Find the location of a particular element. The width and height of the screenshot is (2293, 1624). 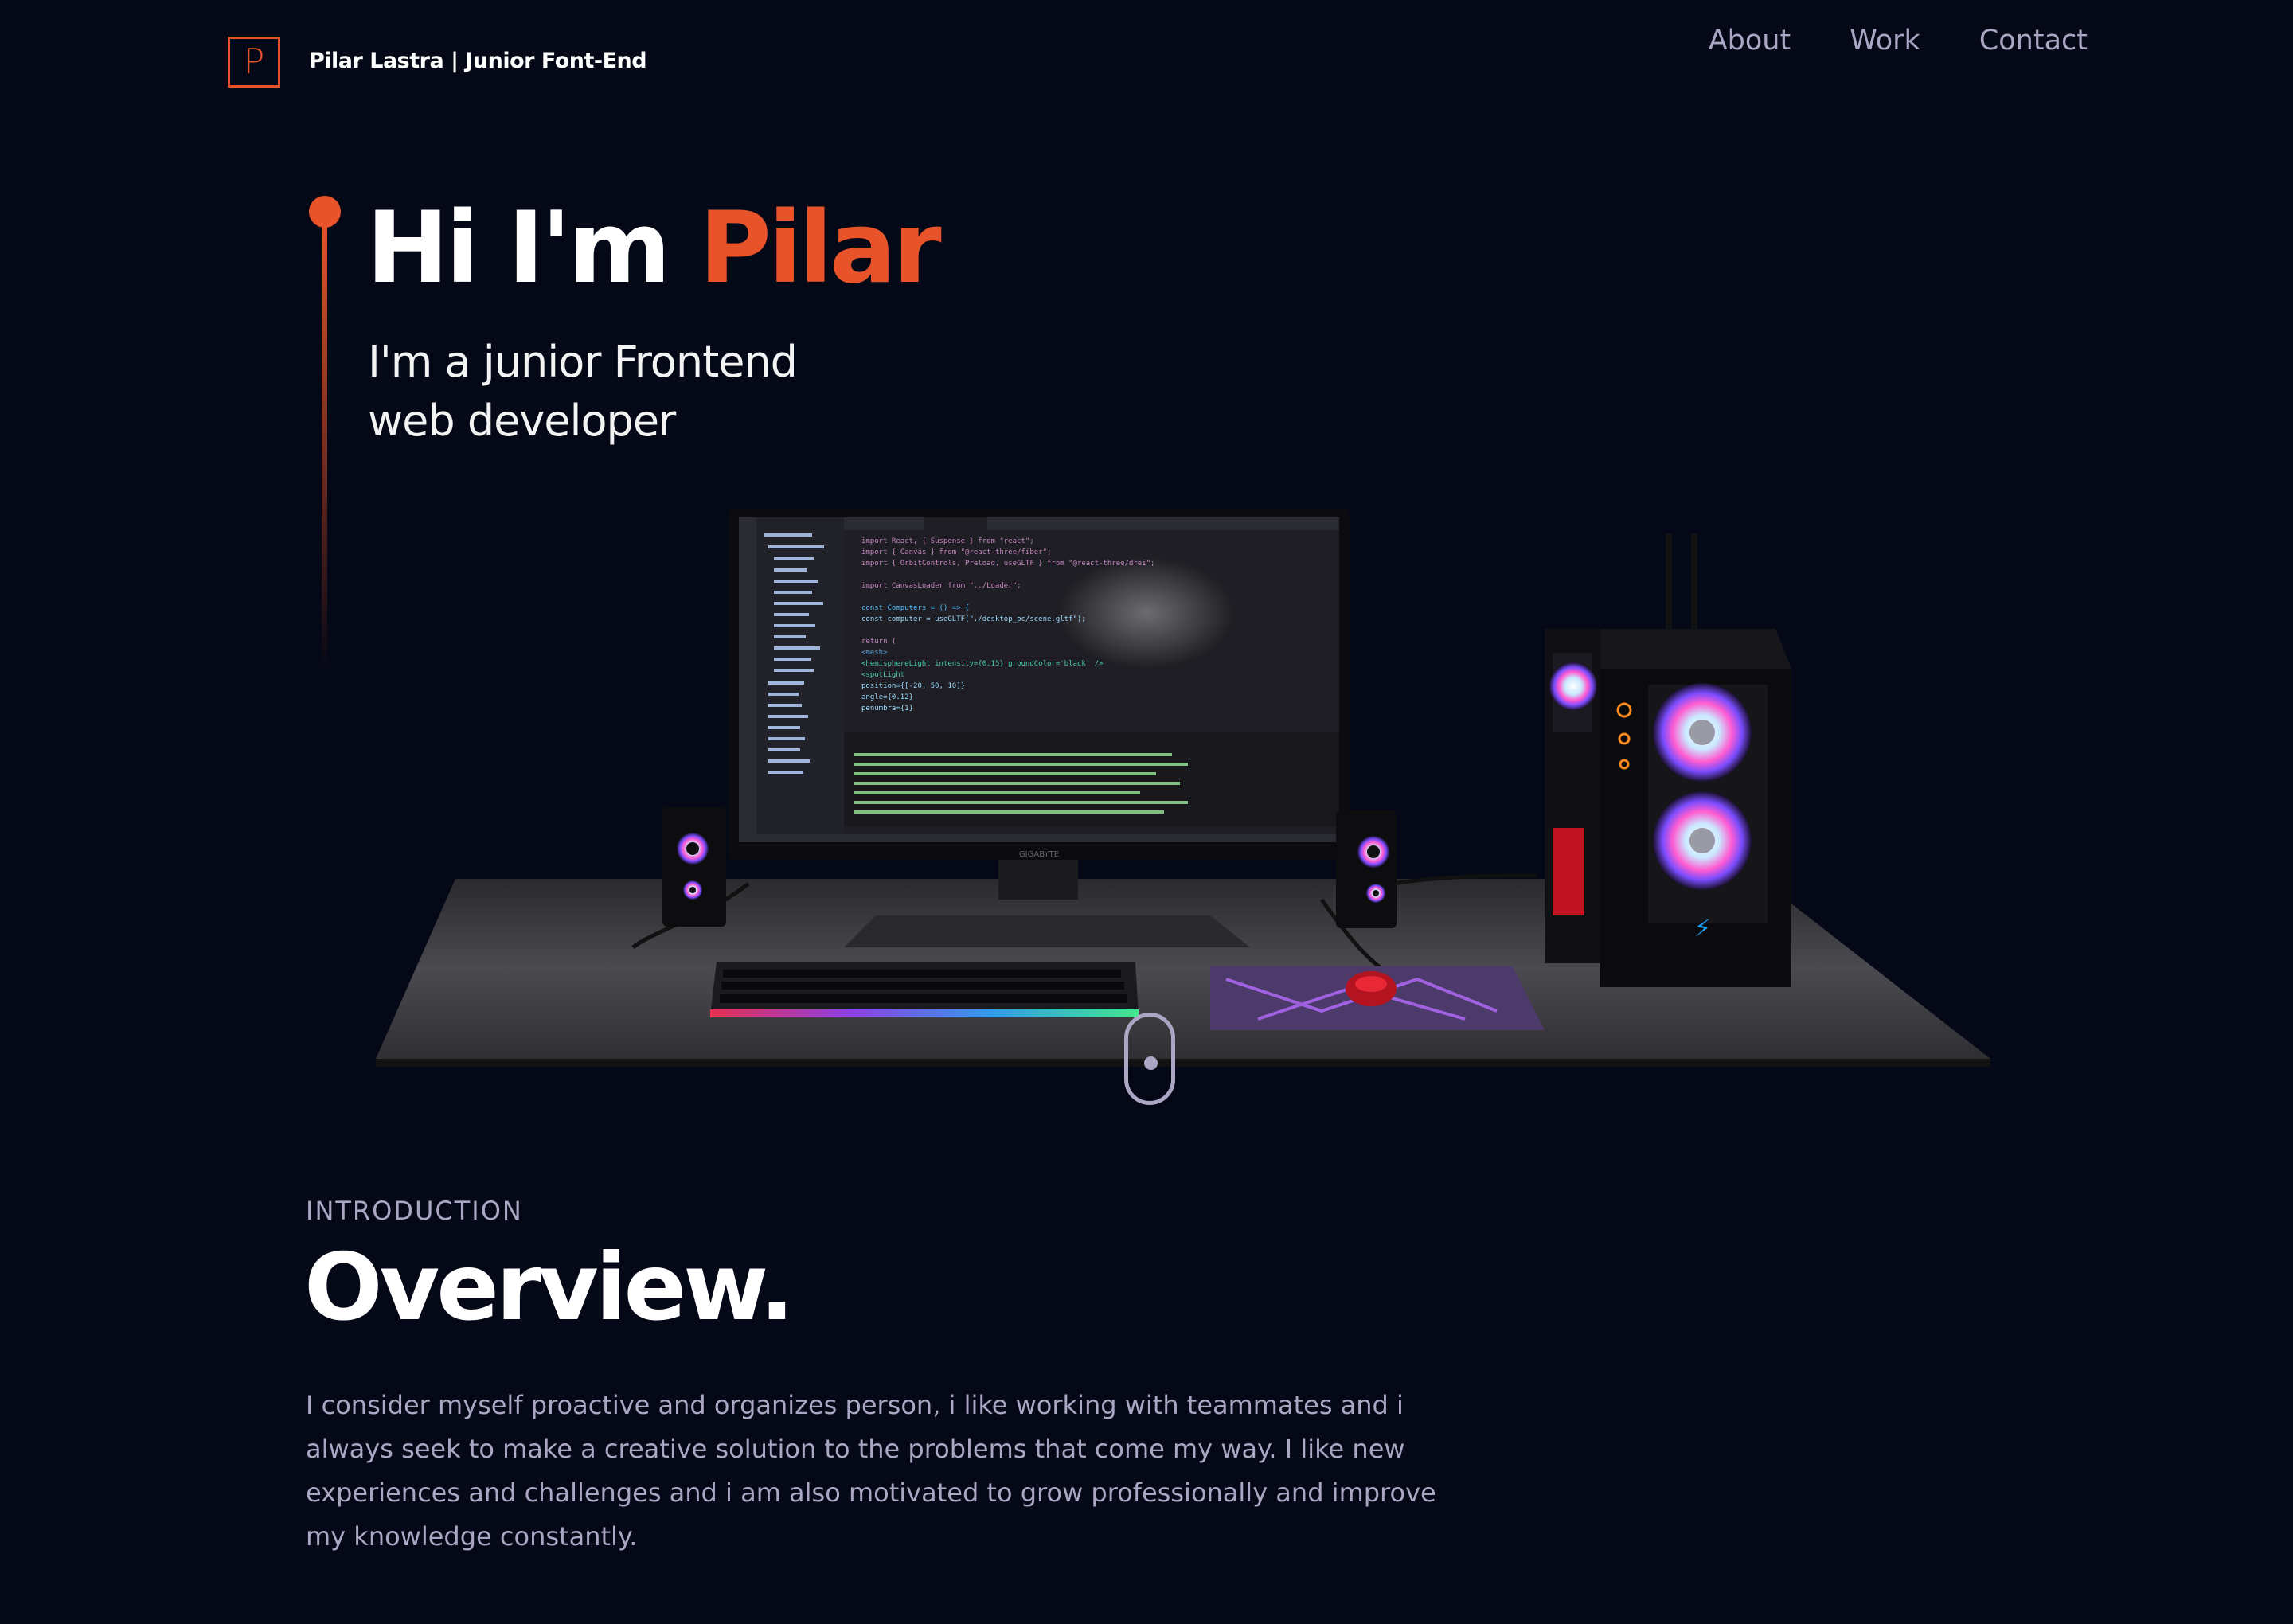

logo-icon: P is located at coordinates (254, 62).